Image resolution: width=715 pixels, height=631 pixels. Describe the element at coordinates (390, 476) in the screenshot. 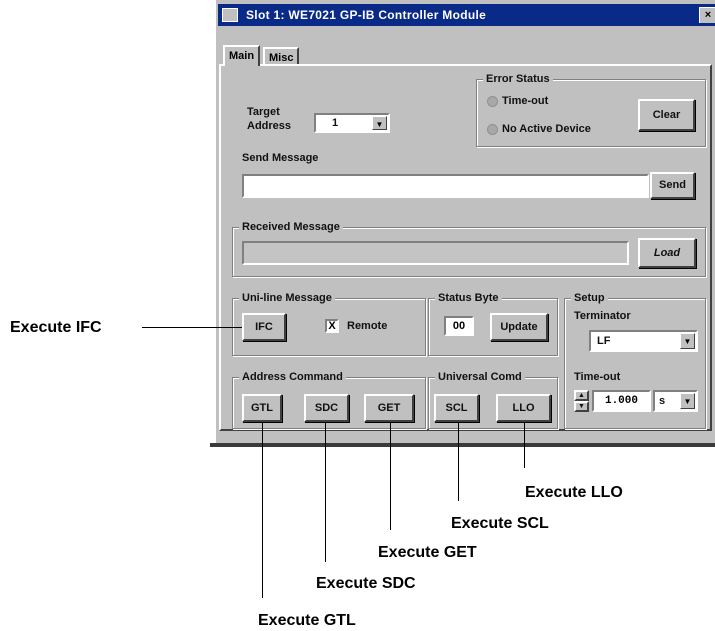

I see `callout-line-get` at that location.